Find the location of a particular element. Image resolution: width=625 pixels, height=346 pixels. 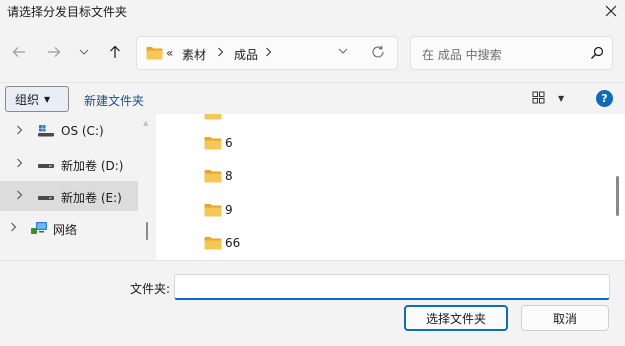

address-segment-materials: 素材 is located at coordinates (194, 54).